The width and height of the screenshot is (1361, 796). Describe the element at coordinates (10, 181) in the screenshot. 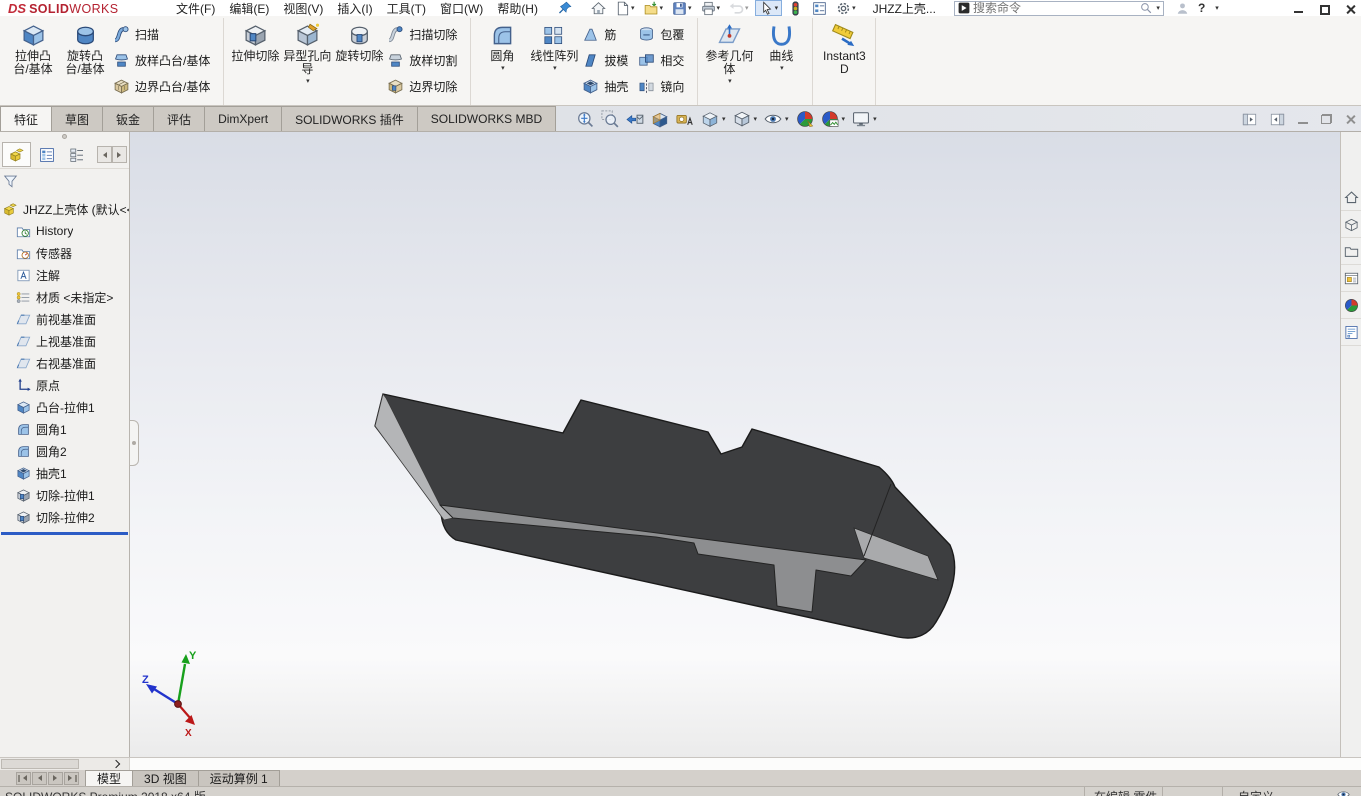

I see `filter-icon` at that location.